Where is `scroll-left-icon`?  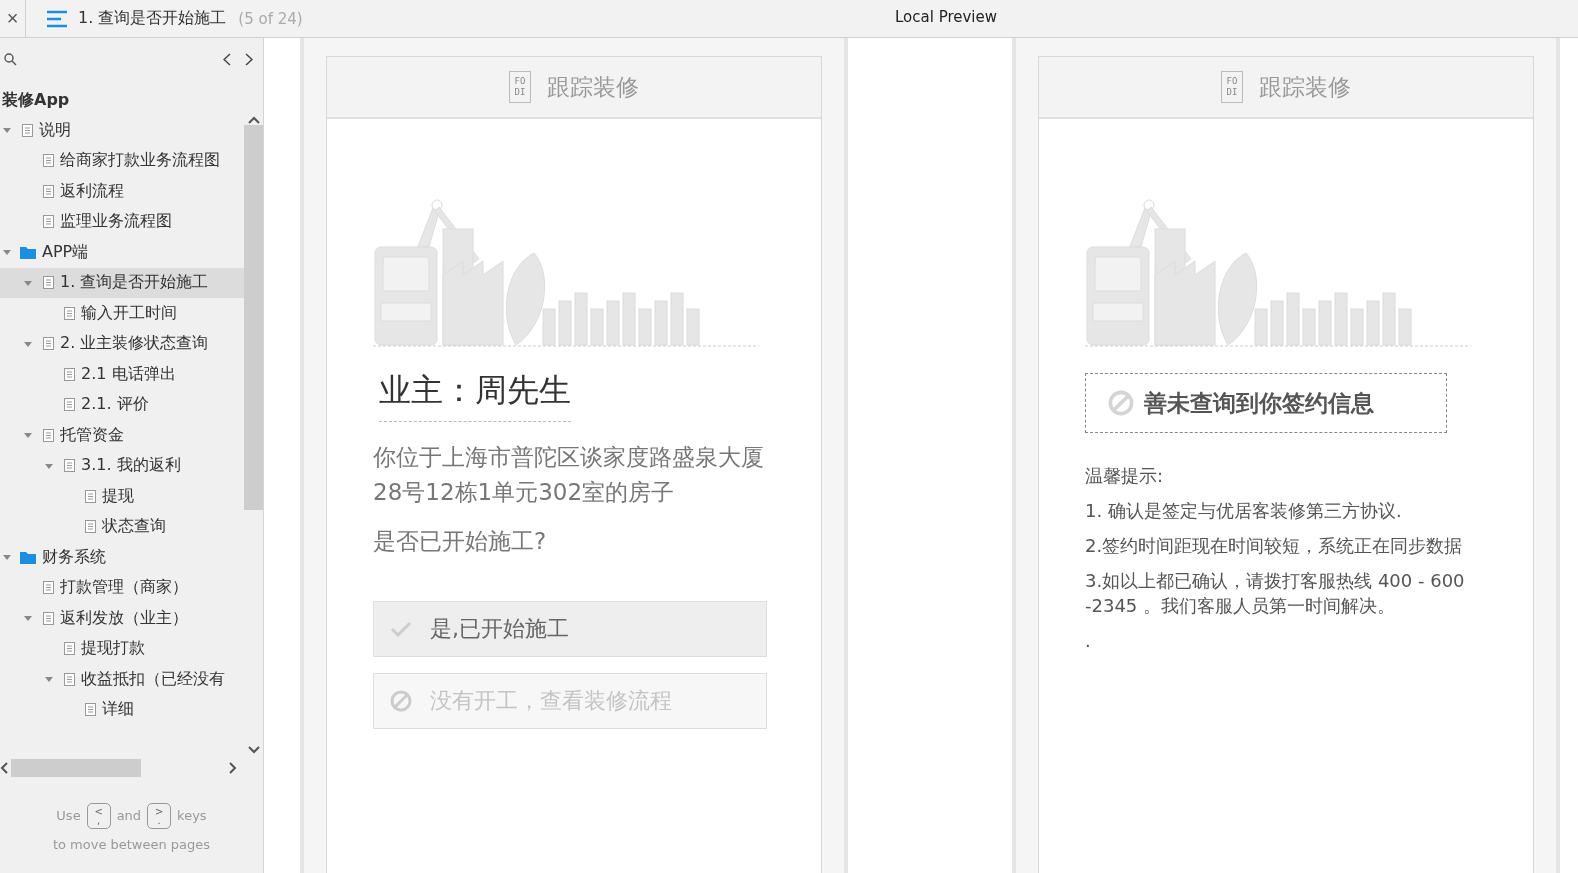 scroll-left-icon is located at coordinates (4, 768).